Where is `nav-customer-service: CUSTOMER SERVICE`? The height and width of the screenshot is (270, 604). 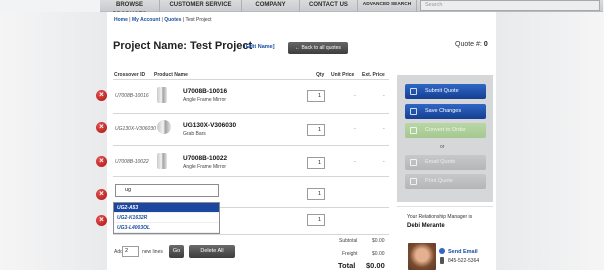
nav-customer-service: CUSTOMER SERVICE is located at coordinates (201, 6).